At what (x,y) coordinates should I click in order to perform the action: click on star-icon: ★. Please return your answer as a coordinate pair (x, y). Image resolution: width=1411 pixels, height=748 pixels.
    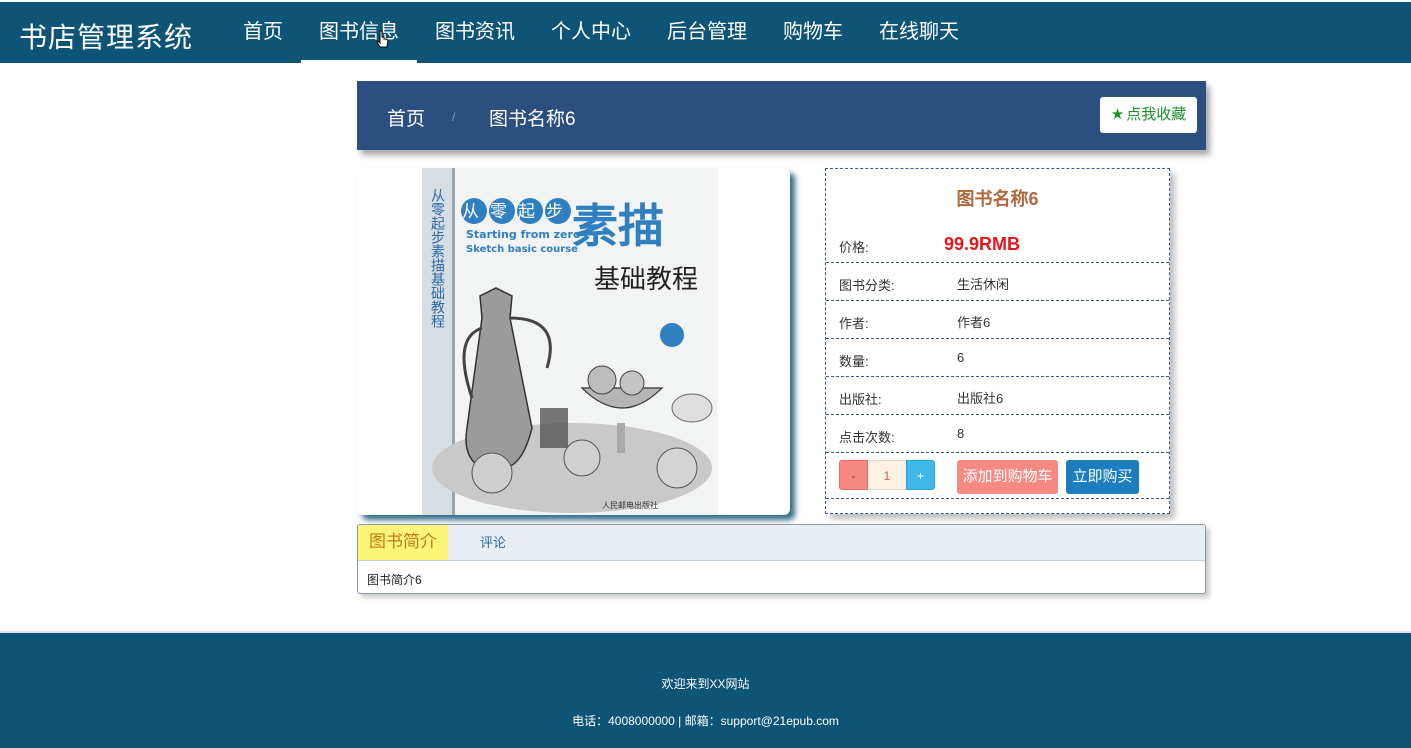
    Looking at the image, I should click on (1117, 114).